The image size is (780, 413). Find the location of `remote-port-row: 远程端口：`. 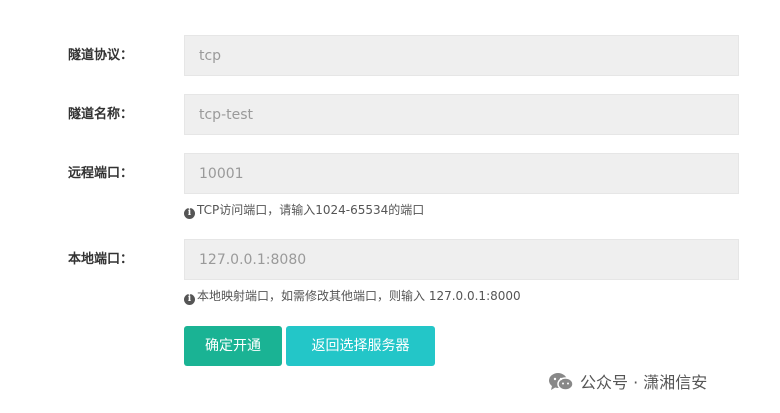

remote-port-row: 远程端口： is located at coordinates (390, 173).